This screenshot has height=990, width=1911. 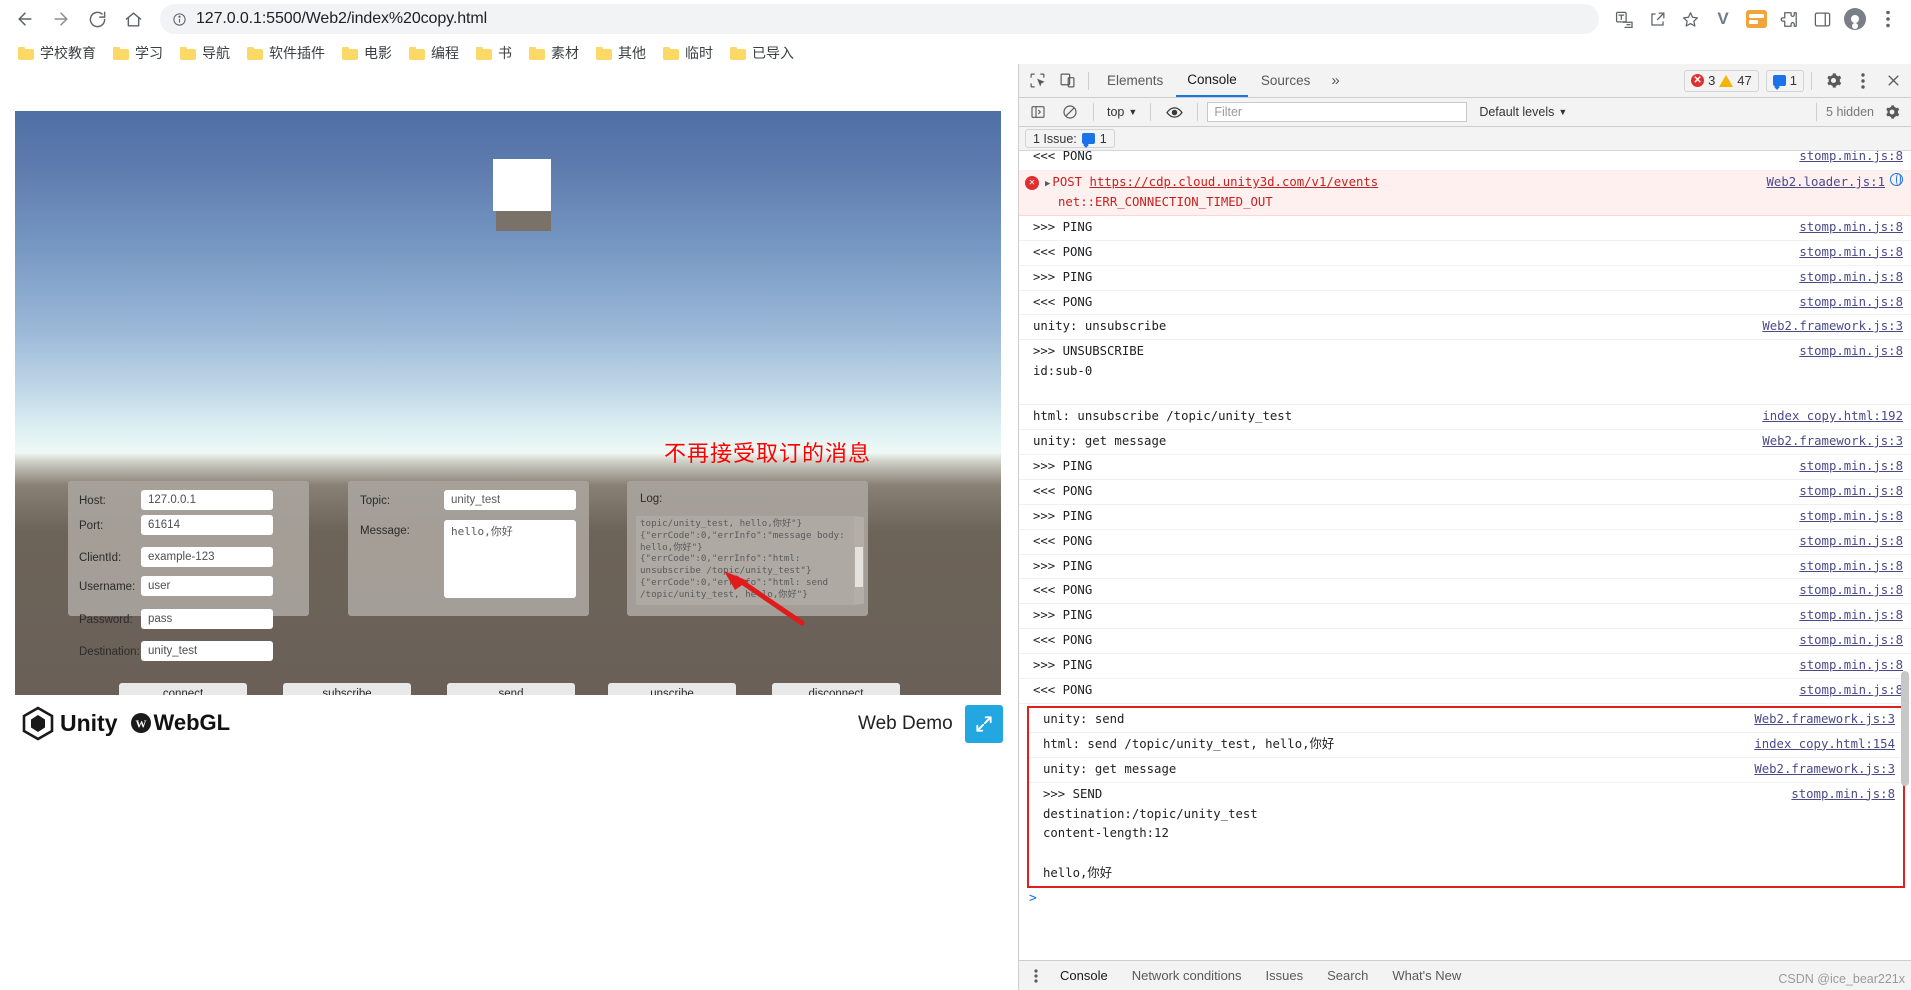 I want to click on connect-button: connect, so click(x=183, y=689).